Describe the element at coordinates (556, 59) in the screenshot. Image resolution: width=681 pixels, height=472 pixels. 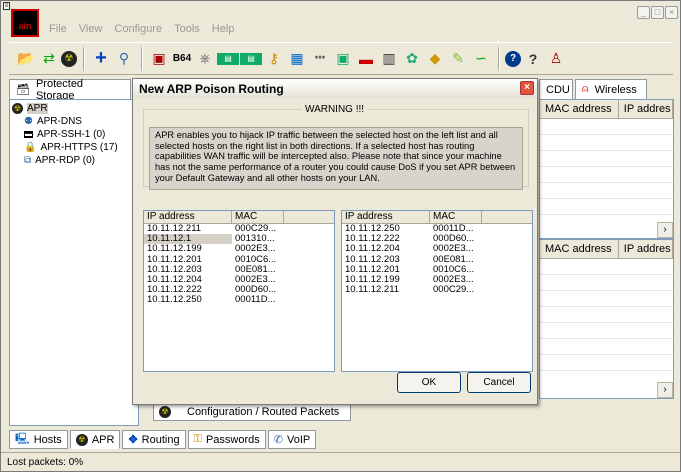
I see `user-icon: ♙` at that location.